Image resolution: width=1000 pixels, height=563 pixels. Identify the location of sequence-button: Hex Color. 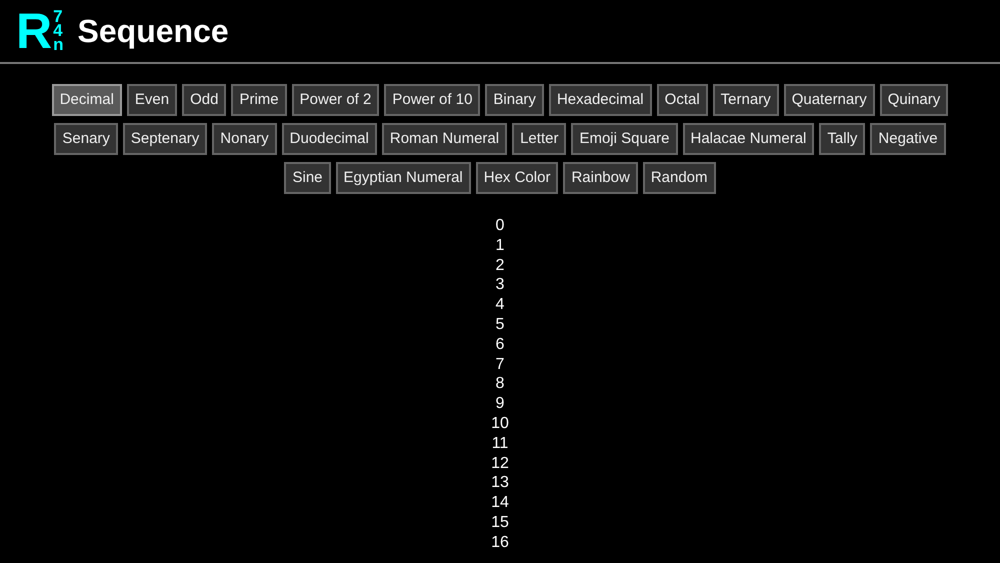
(517, 178).